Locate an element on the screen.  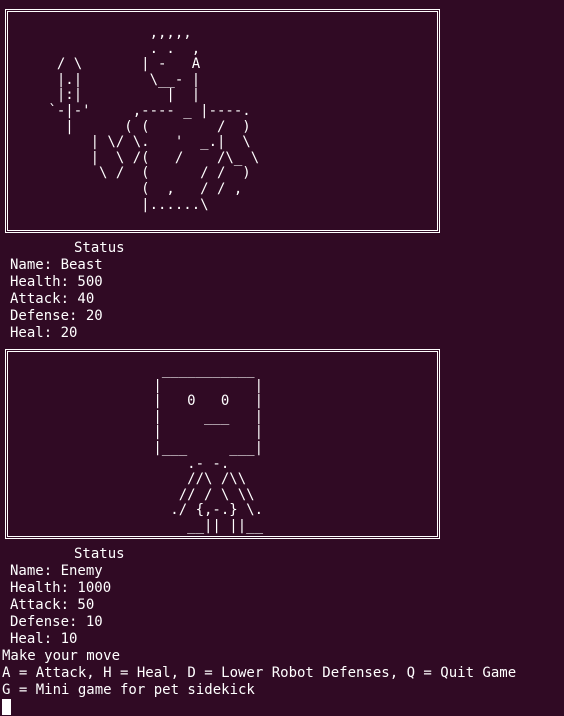
beast-defense: Defense: 20 is located at coordinates (56, 316).